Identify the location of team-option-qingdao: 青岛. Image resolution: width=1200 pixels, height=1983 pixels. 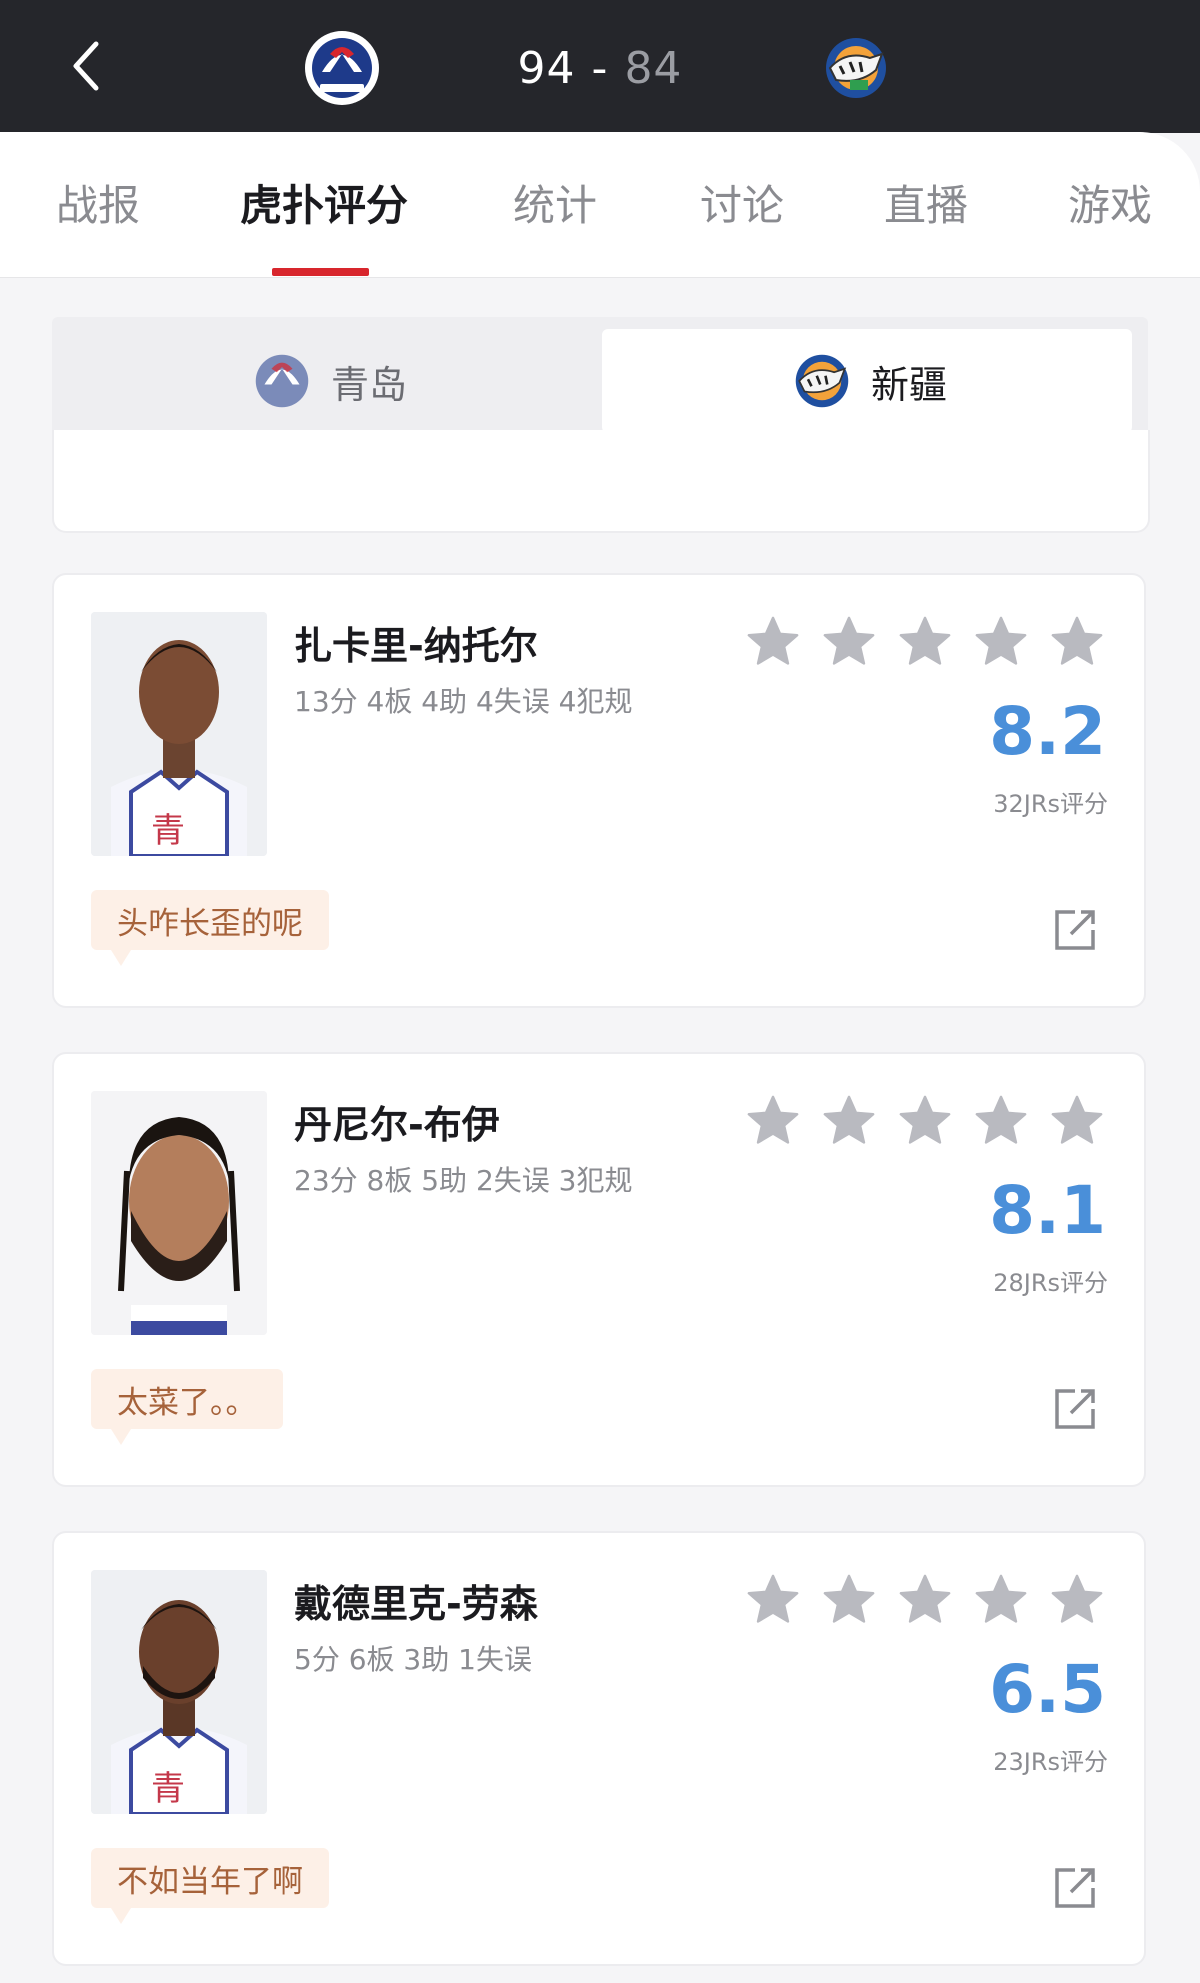
(327, 381).